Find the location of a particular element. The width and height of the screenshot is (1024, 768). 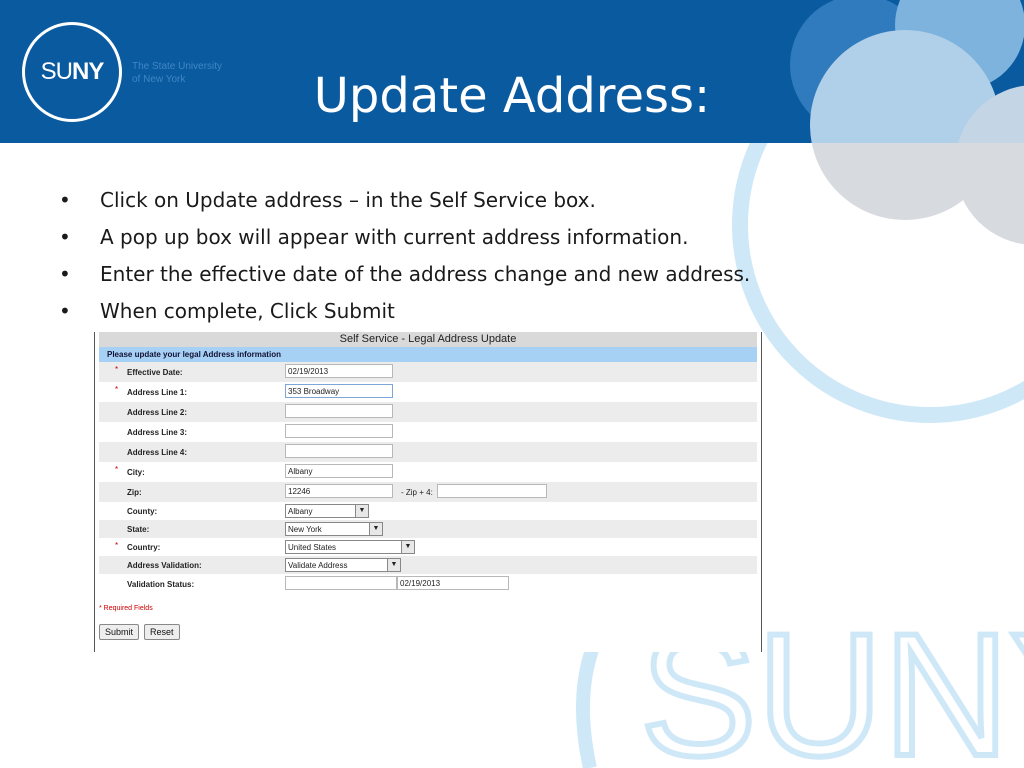

address-line1-row: * Address Line 1: 353 Broadway is located at coordinates (428, 392).